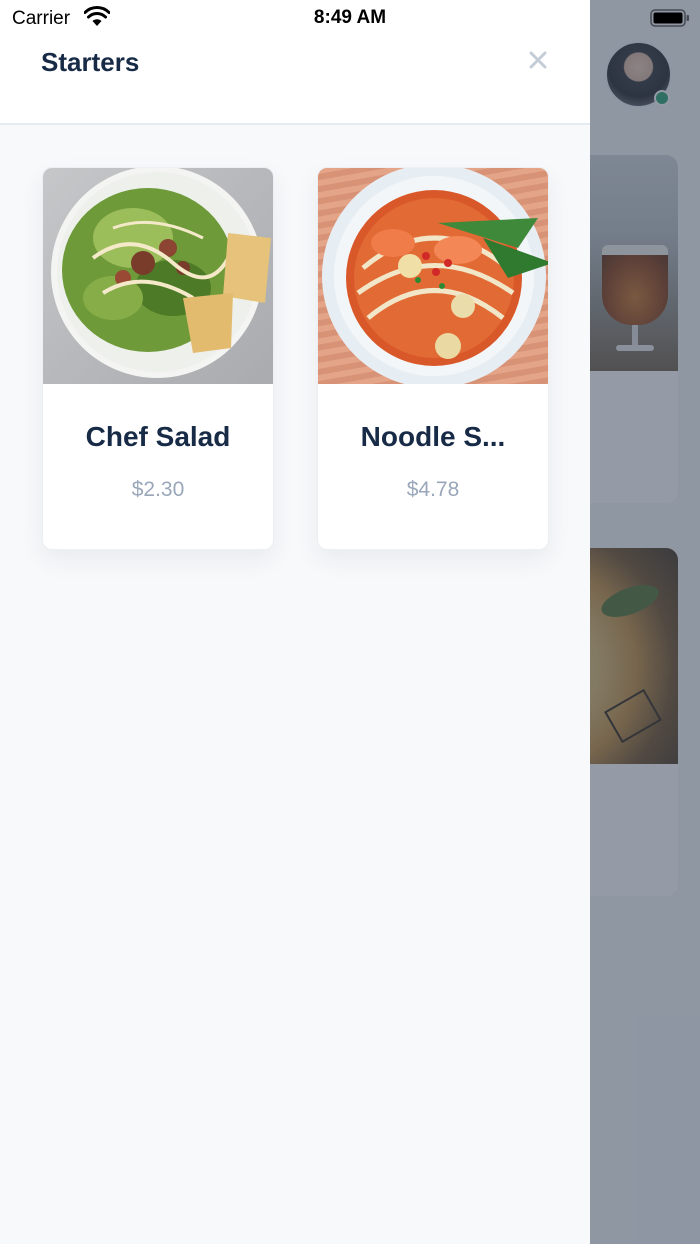 This screenshot has height=1244, width=700. I want to click on menu-item-card: Chef Salad $2.30, so click(158, 358).